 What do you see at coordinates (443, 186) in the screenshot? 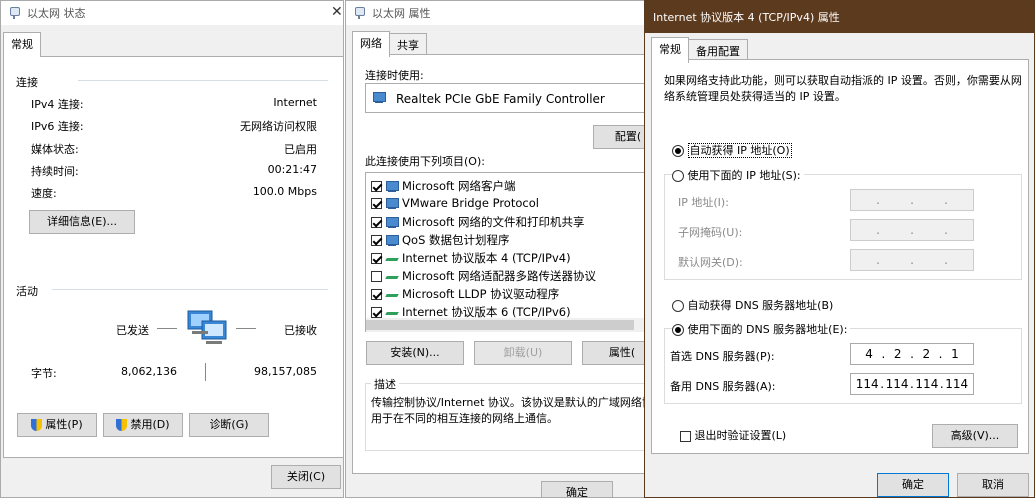
I see `list-item: Microsoft 网络客户端` at bounding box center [443, 186].